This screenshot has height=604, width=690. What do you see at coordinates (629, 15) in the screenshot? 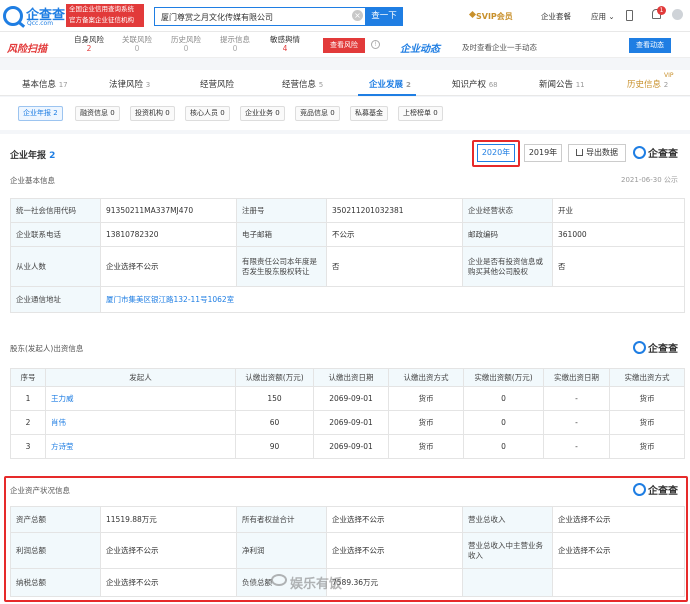
I see `phone-icon` at bounding box center [629, 15].